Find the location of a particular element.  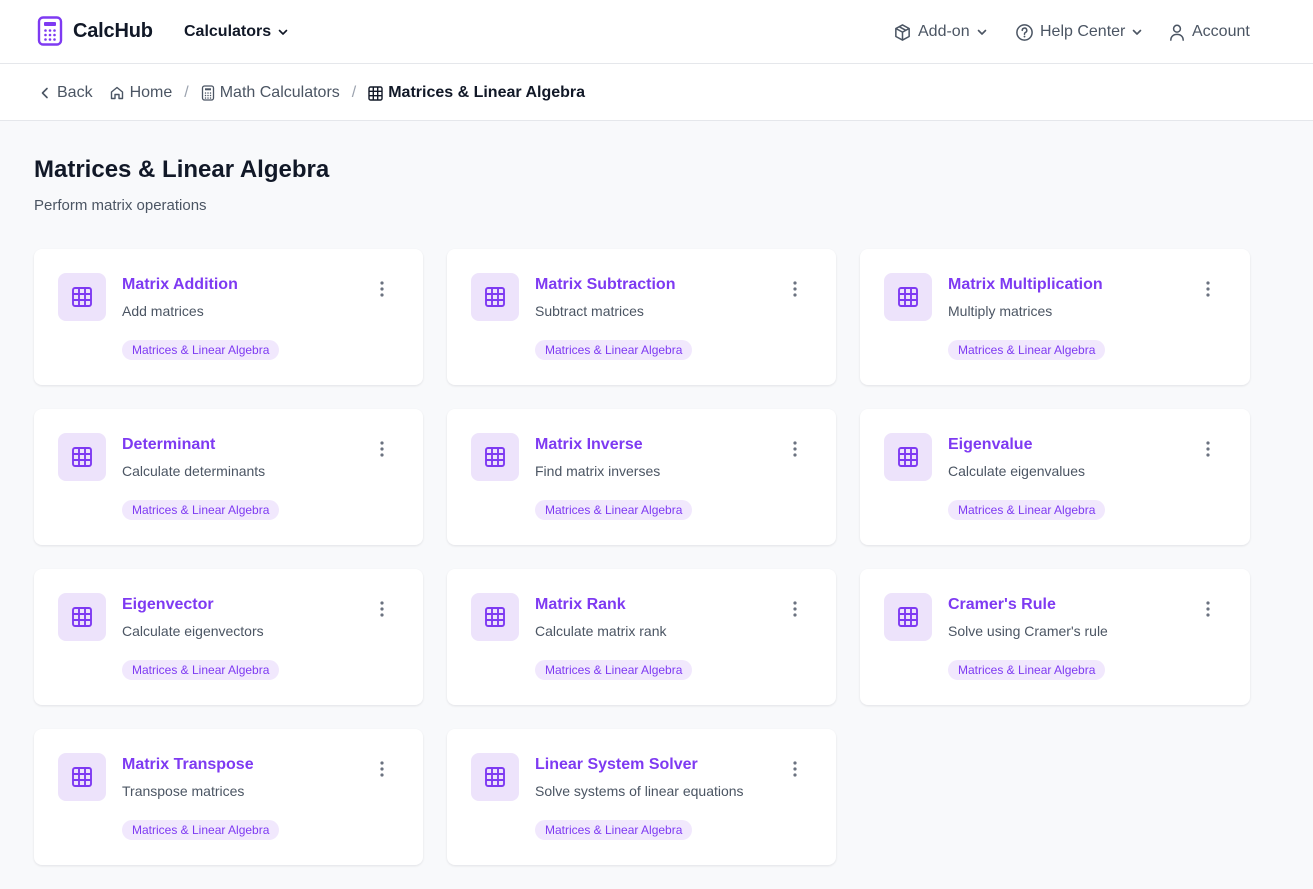

card-title: Eigenvalue is located at coordinates (990, 445).